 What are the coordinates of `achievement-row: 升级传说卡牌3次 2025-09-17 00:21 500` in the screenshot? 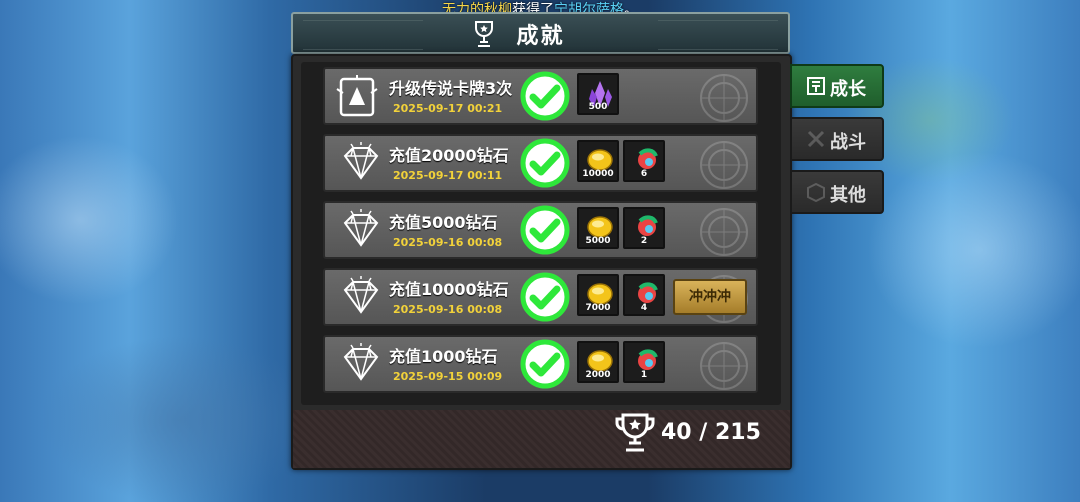 It's located at (540, 96).